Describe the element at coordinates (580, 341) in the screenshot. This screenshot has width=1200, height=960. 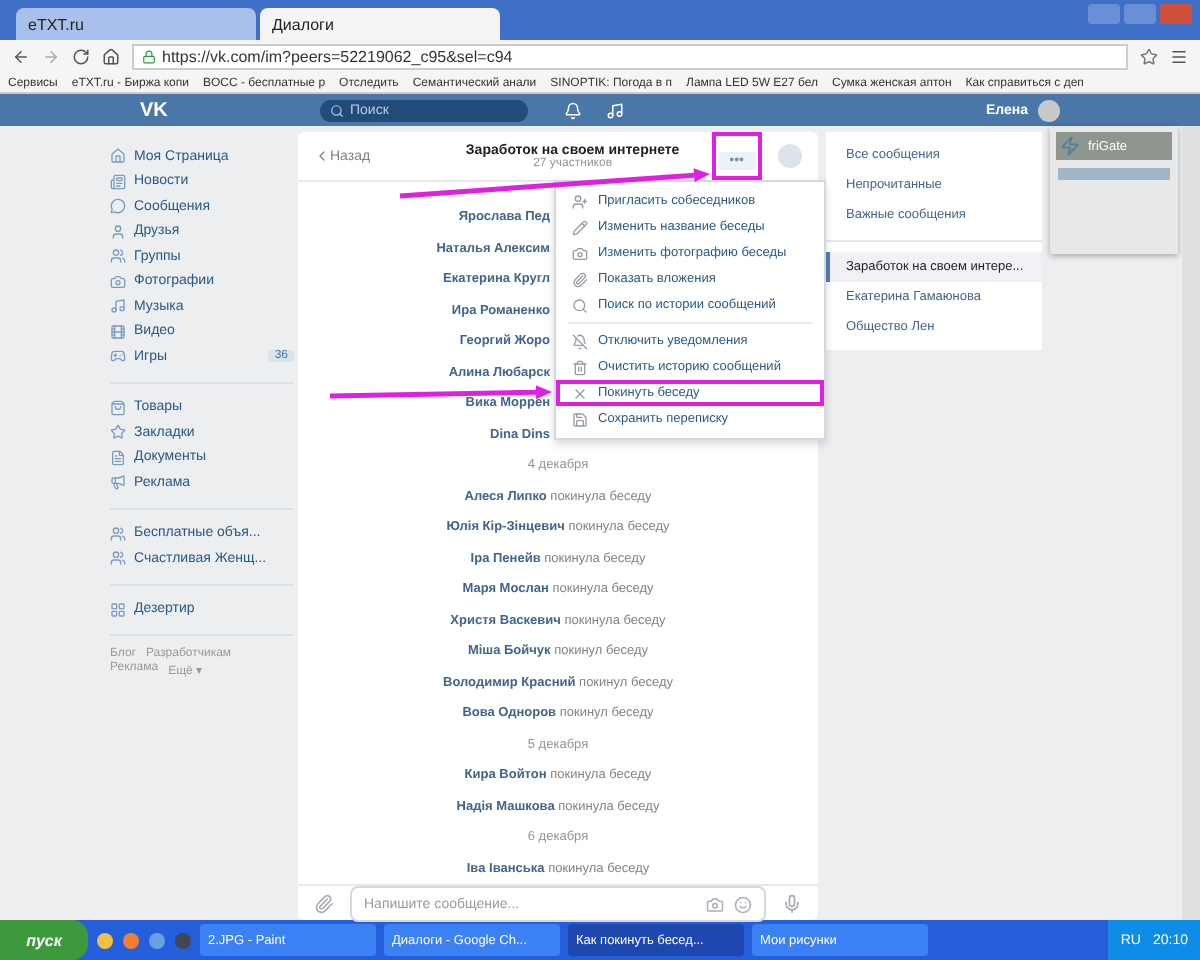
I see `bell-off-icon` at that location.